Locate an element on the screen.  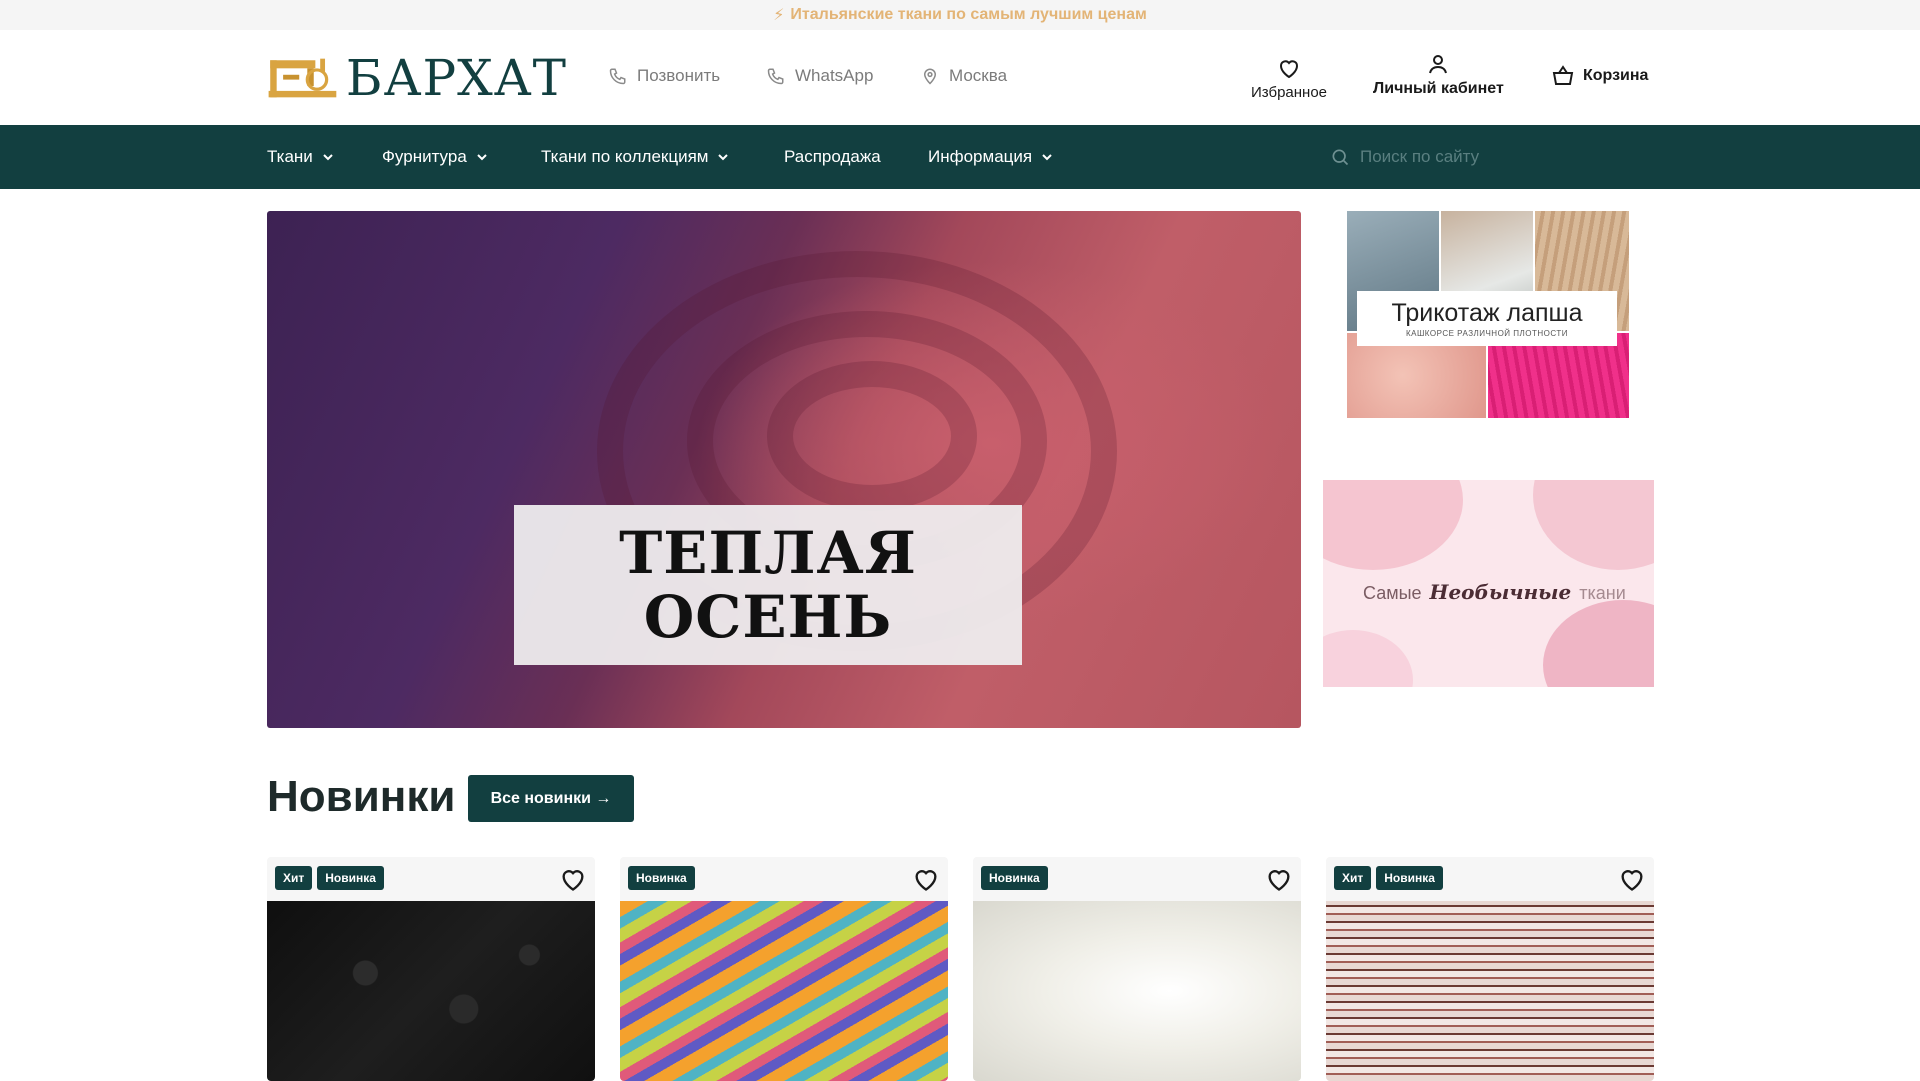
basket-icon is located at coordinates (1563, 75).